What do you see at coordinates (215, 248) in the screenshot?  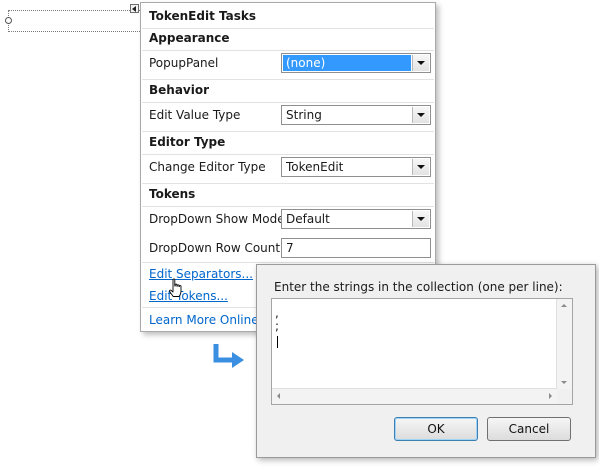 I see `dropdown-row-count-label: DropDown Row Count` at bounding box center [215, 248].